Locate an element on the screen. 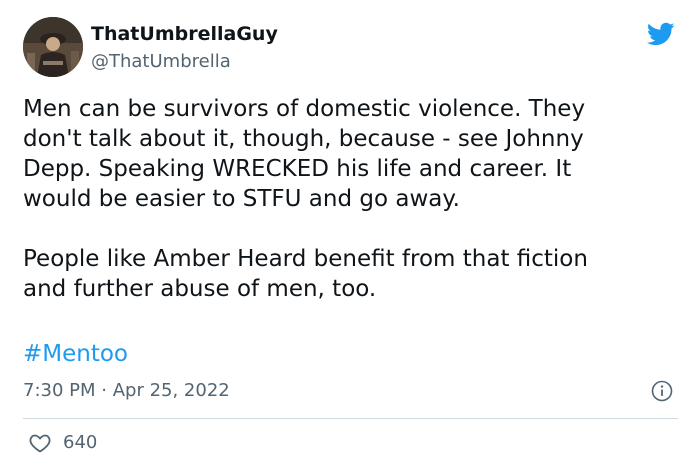 This screenshot has height=471, width=700. heart-icon is located at coordinates (40, 443).